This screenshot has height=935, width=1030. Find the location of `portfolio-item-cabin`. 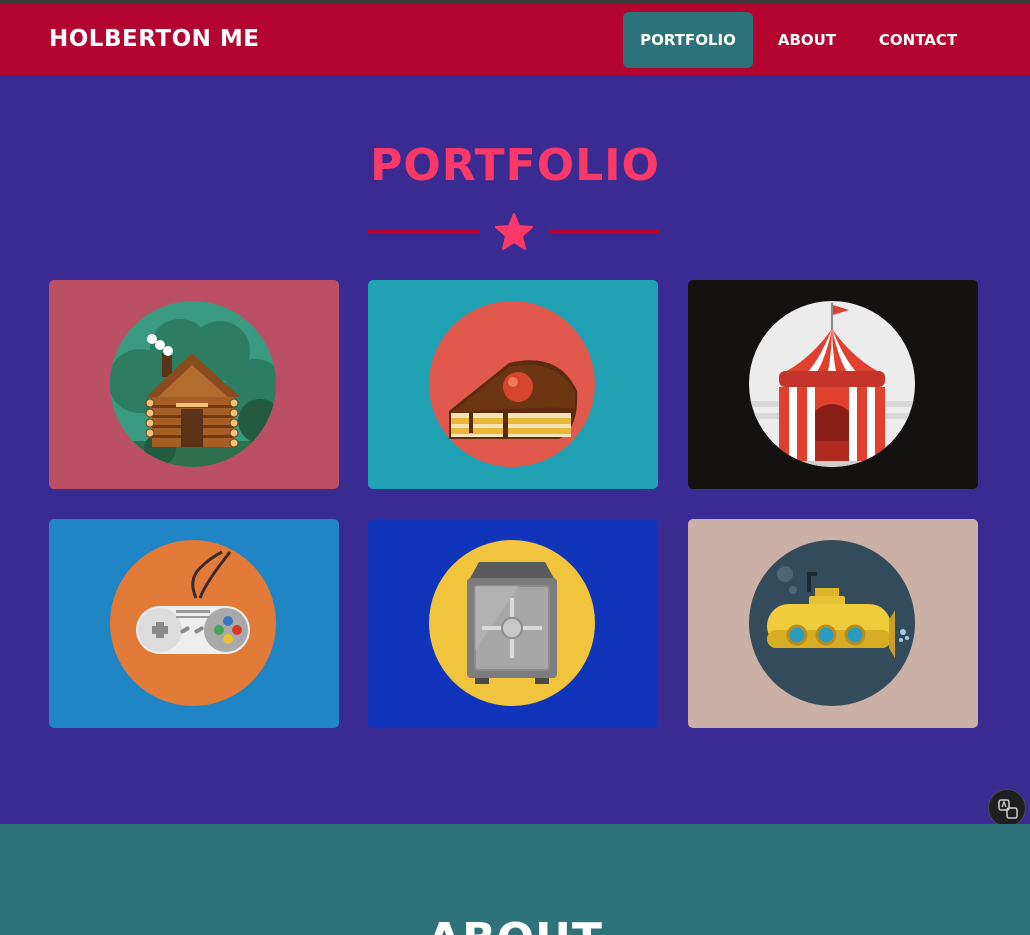

portfolio-item-cabin is located at coordinates (194, 384).